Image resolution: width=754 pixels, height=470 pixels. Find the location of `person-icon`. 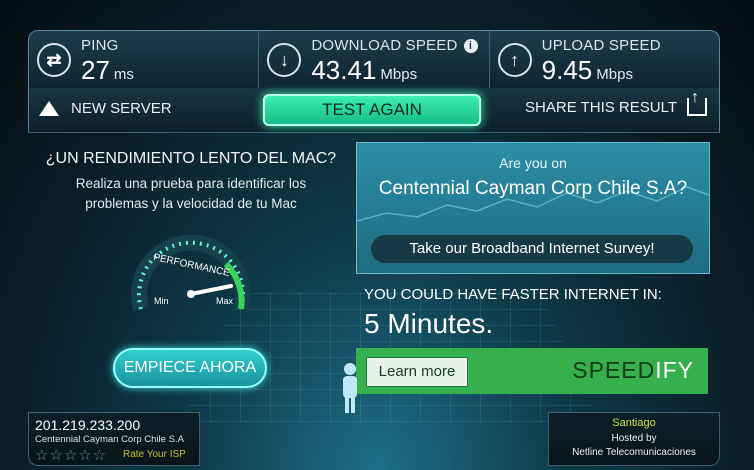

person-icon is located at coordinates (350, 388).